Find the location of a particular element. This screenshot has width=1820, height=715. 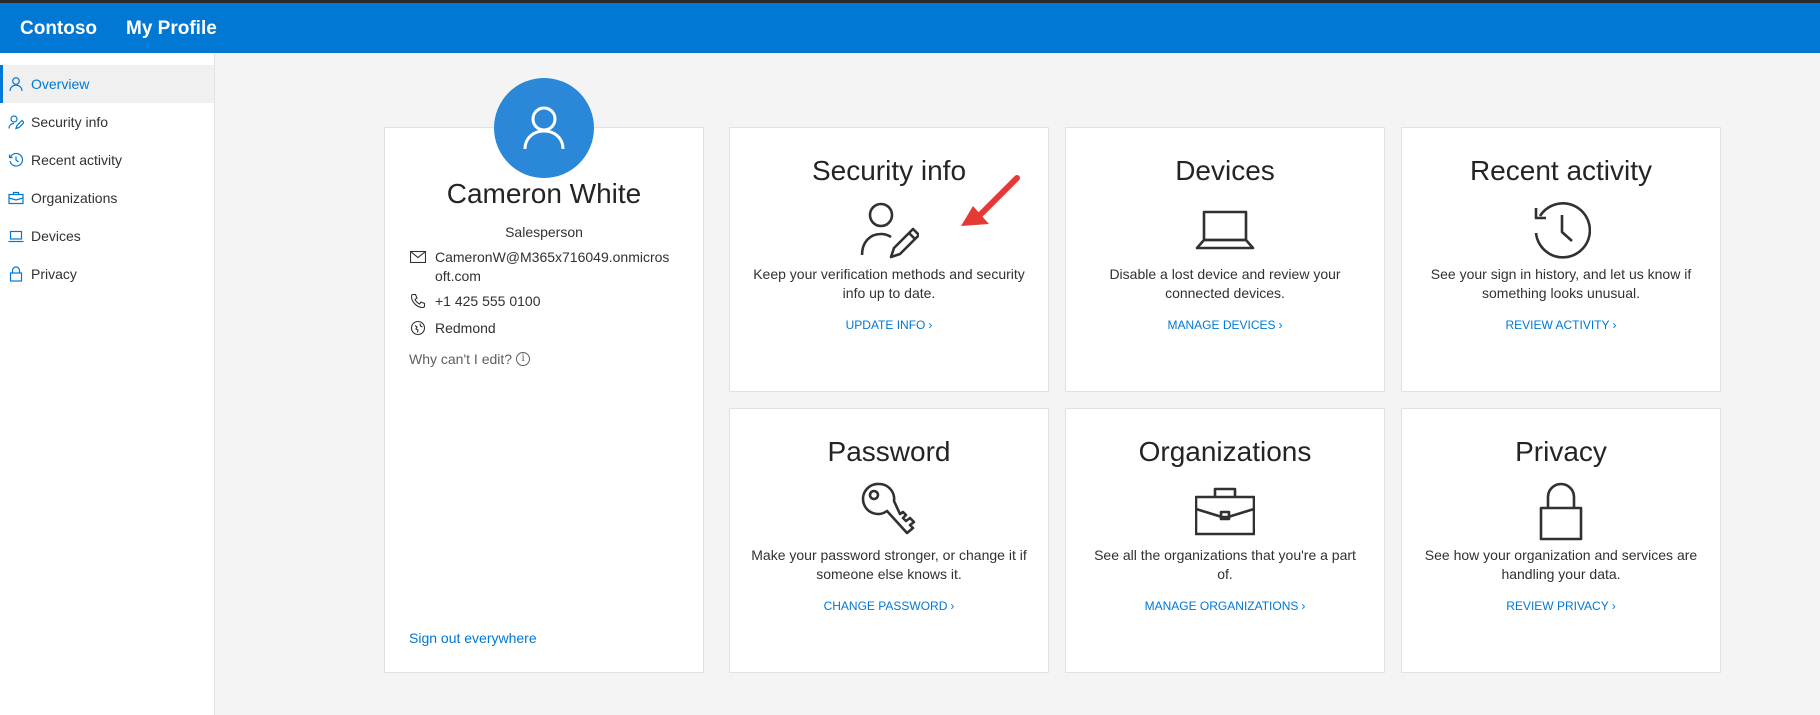

why-cant-edit-label: Why can't I edit? is located at coordinates (461, 359).